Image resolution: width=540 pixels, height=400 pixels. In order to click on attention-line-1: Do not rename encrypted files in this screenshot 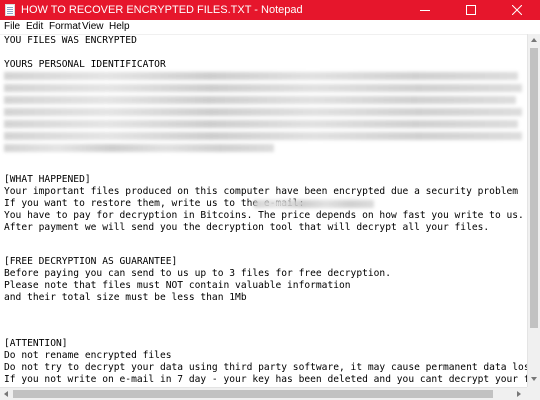, I will do `click(88, 355)`.